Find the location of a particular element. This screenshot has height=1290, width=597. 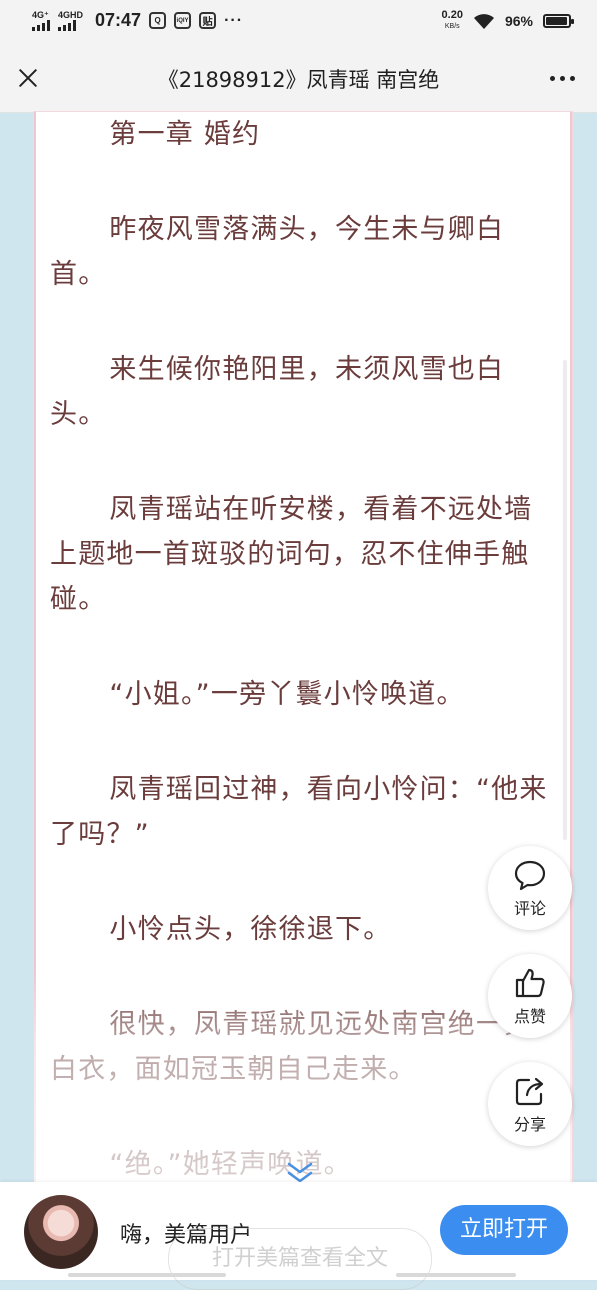

close-icon is located at coordinates (28, 78).